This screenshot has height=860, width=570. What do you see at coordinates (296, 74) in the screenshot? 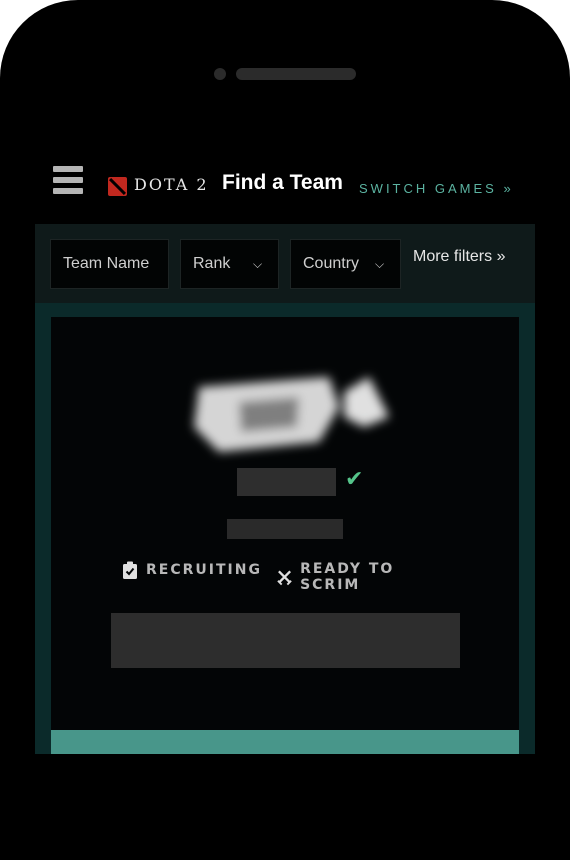
I see `speaker-grille` at bounding box center [296, 74].